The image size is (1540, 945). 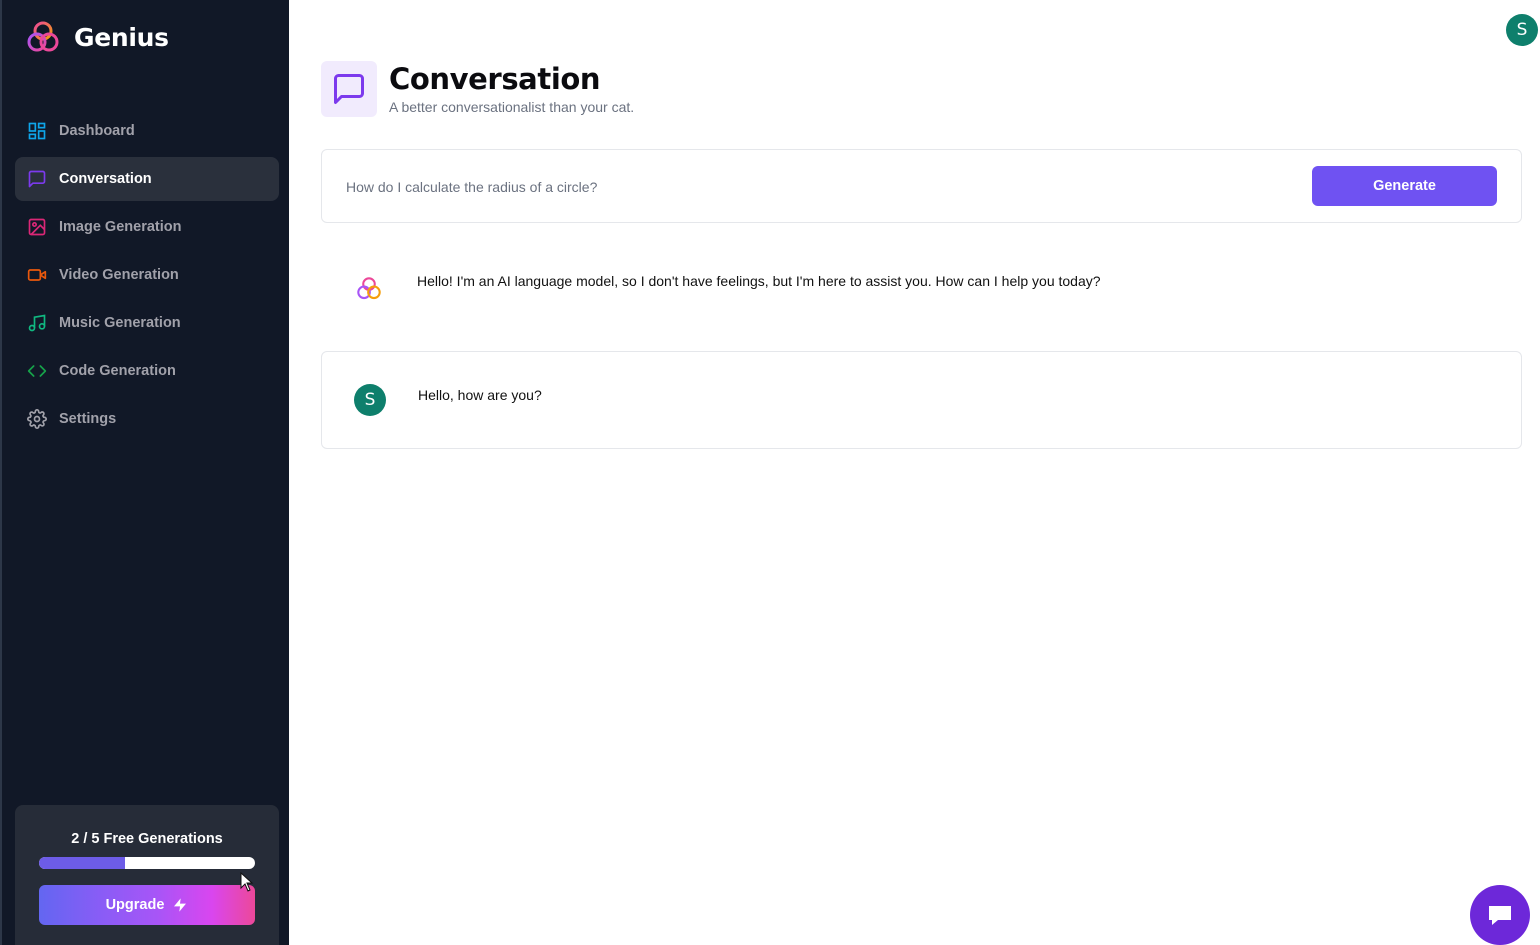 I want to click on sidebar-item-code-generation: Code Generation, so click(x=147, y=371).